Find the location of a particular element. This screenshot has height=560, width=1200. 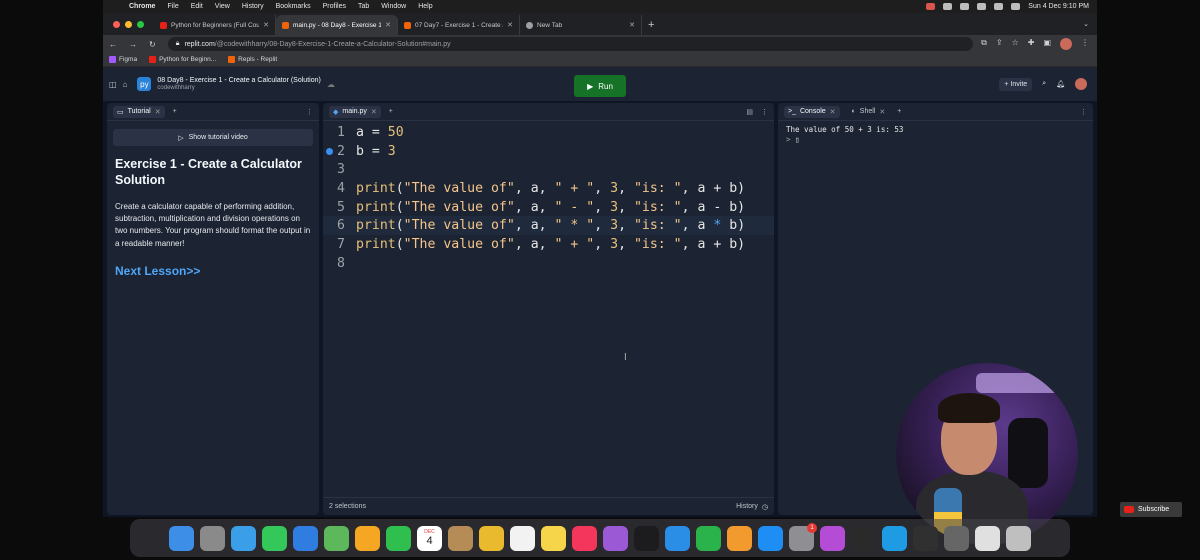

reminders-icon is located at coordinates (522, 538).